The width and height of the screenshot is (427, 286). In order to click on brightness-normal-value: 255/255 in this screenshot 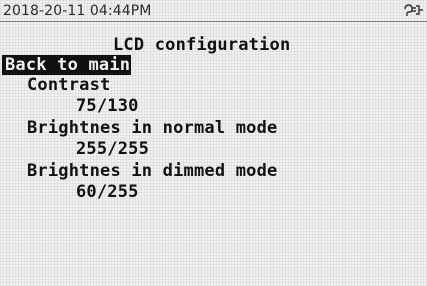, I will do `click(113, 149)`.